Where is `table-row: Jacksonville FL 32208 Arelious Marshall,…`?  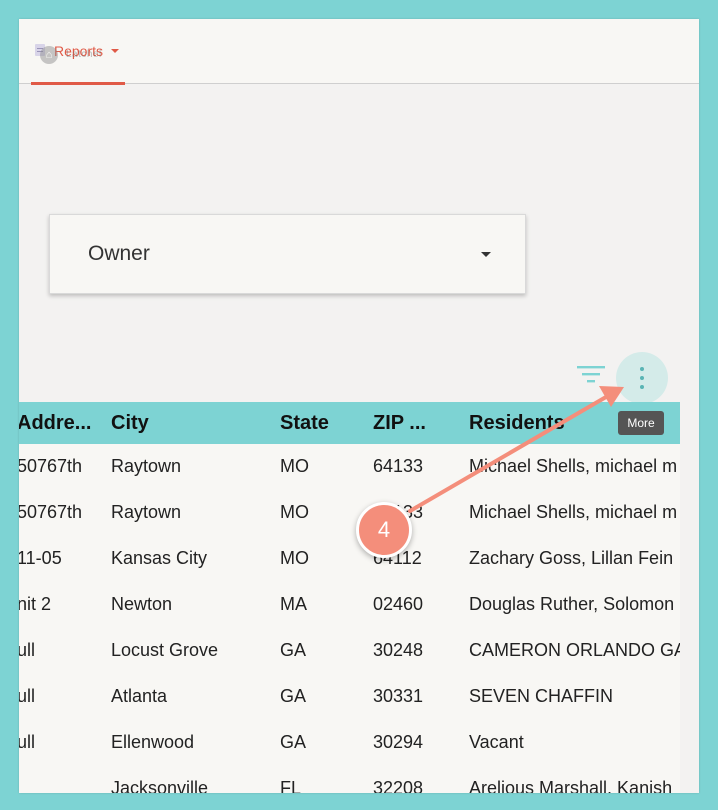 table-row: Jacksonville FL 32208 Arelious Marshall,… is located at coordinates (349, 779).